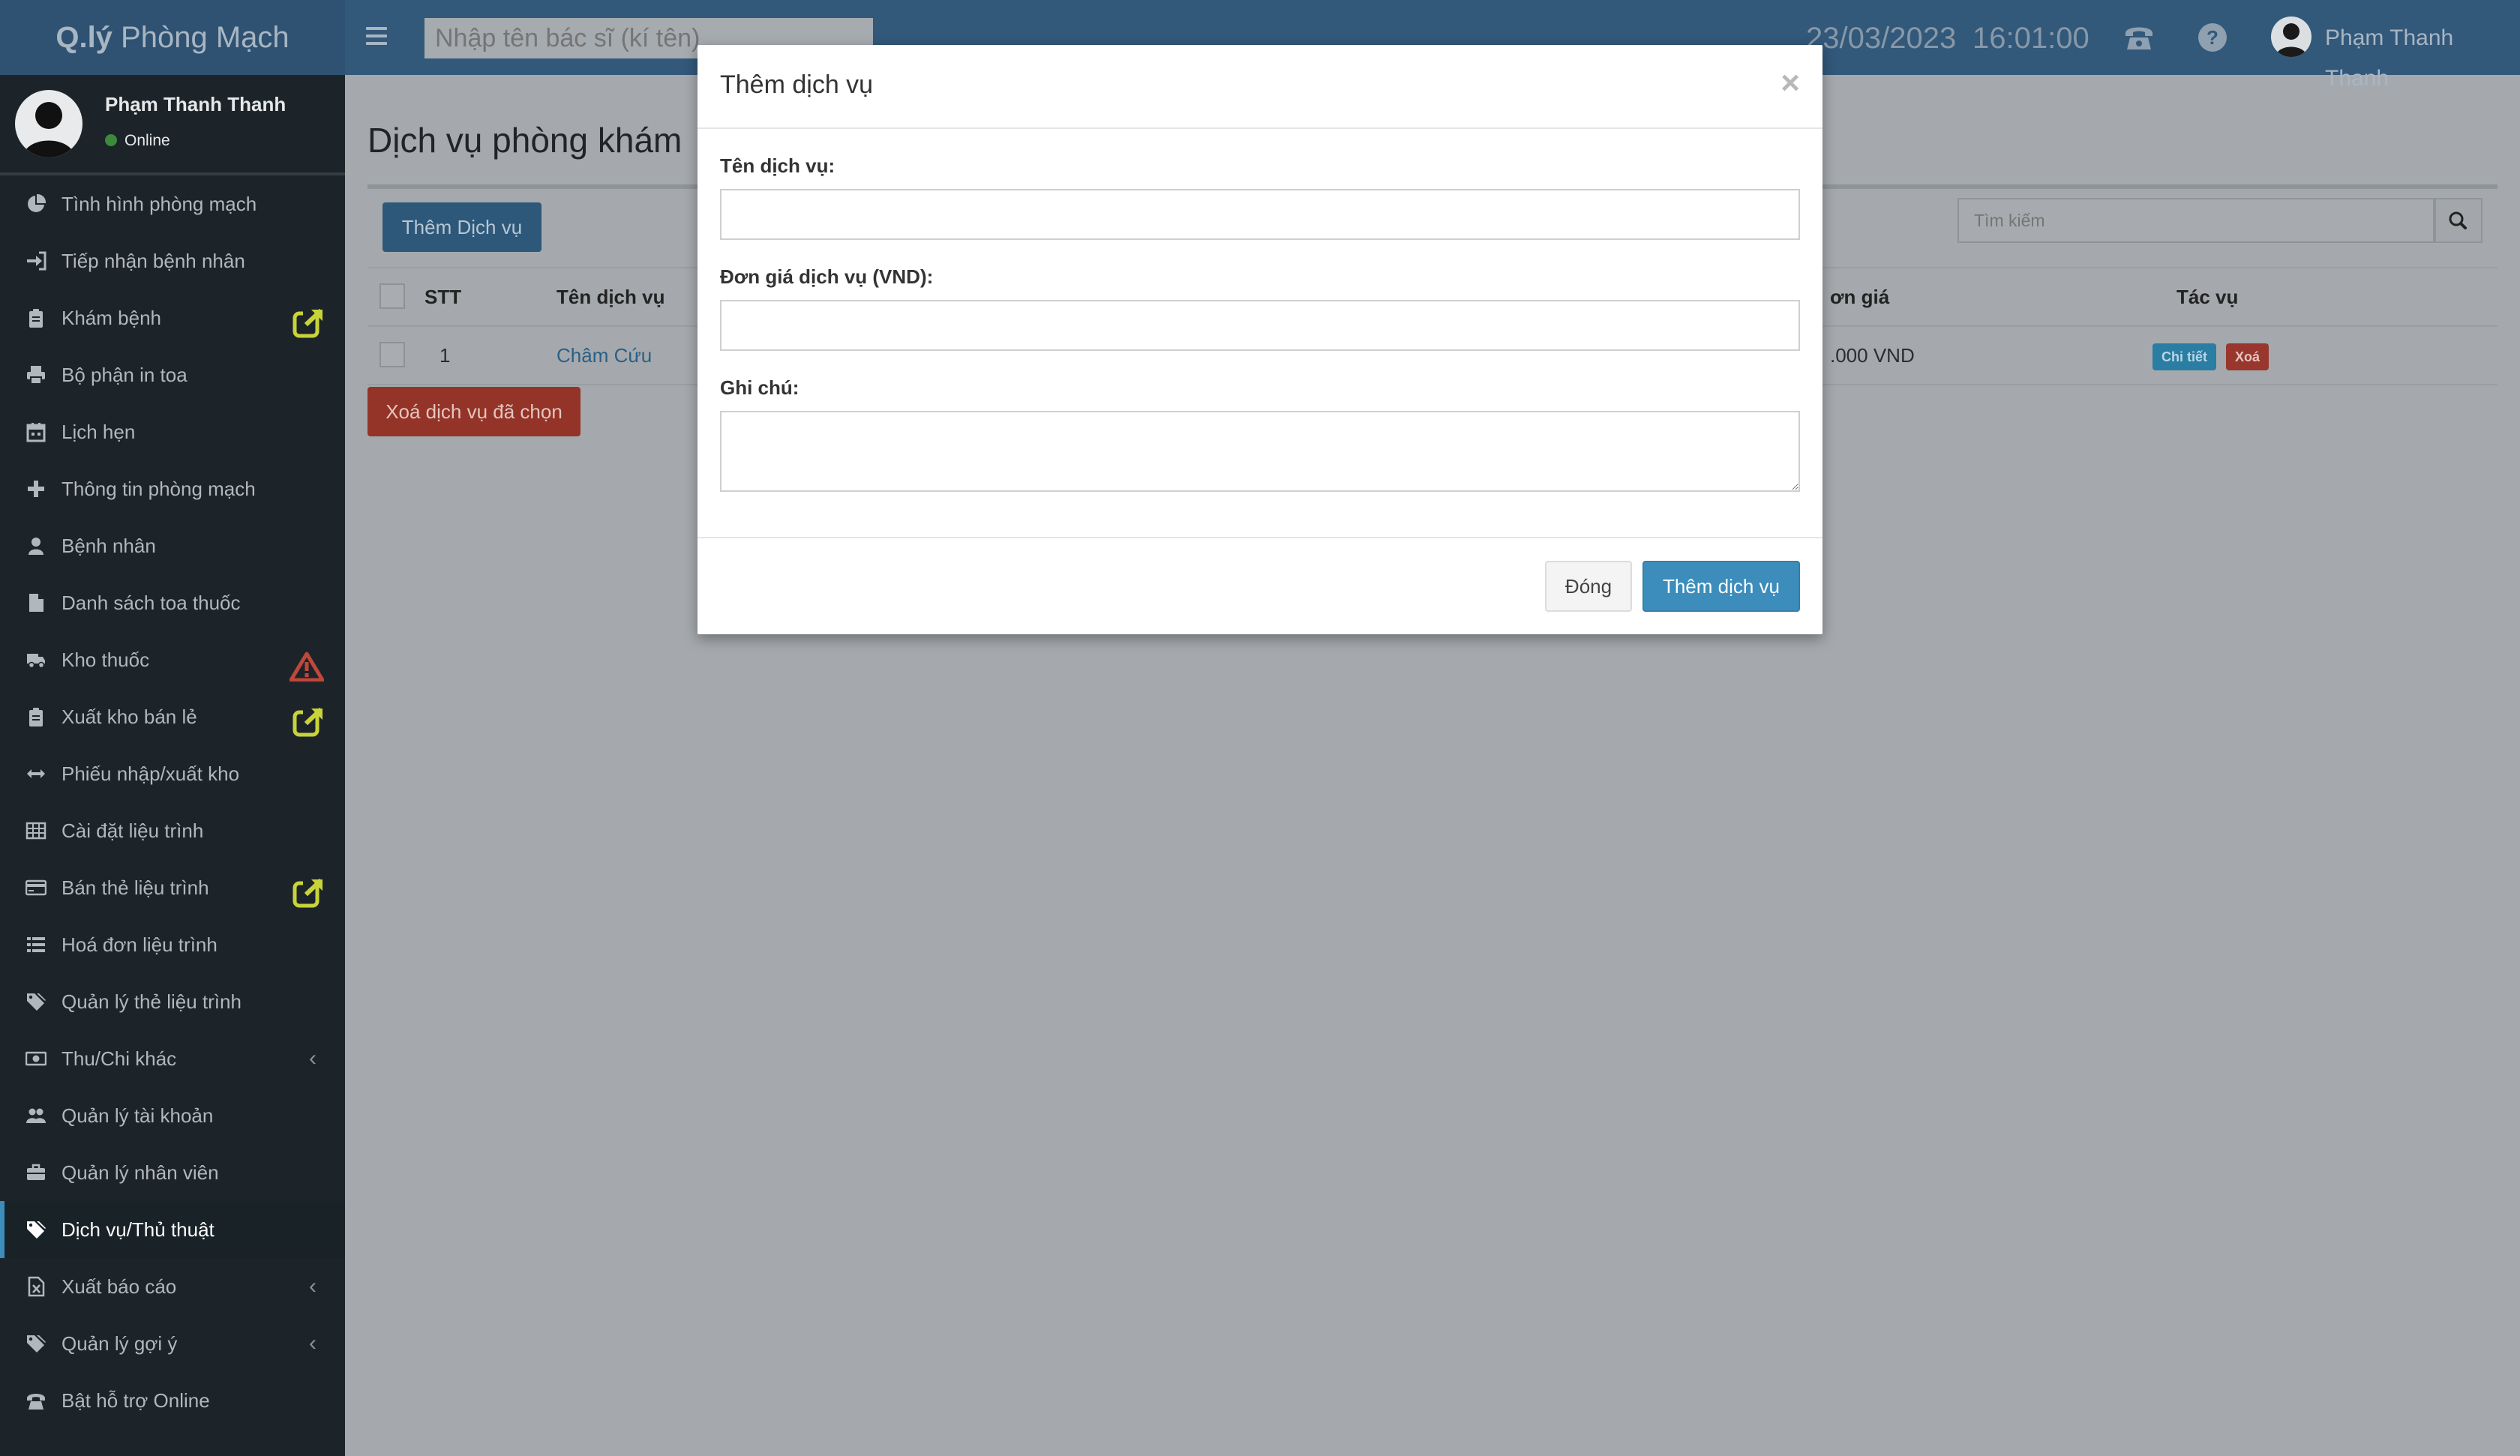  Describe the element at coordinates (153, 261) in the screenshot. I see `sidebar-item-label: Tiếp nhận bệnh nhân` at that location.